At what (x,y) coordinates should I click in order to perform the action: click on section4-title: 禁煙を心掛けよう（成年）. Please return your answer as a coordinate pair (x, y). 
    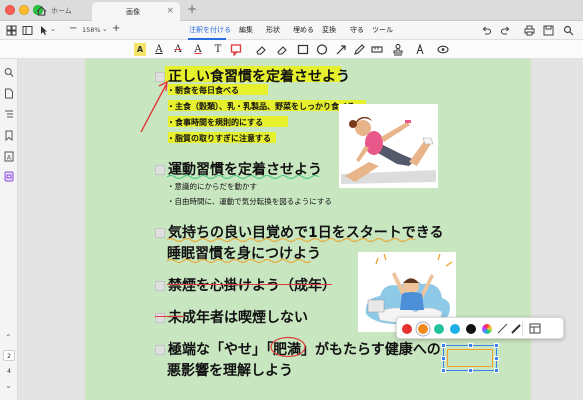
    Looking at the image, I should click on (245, 285).